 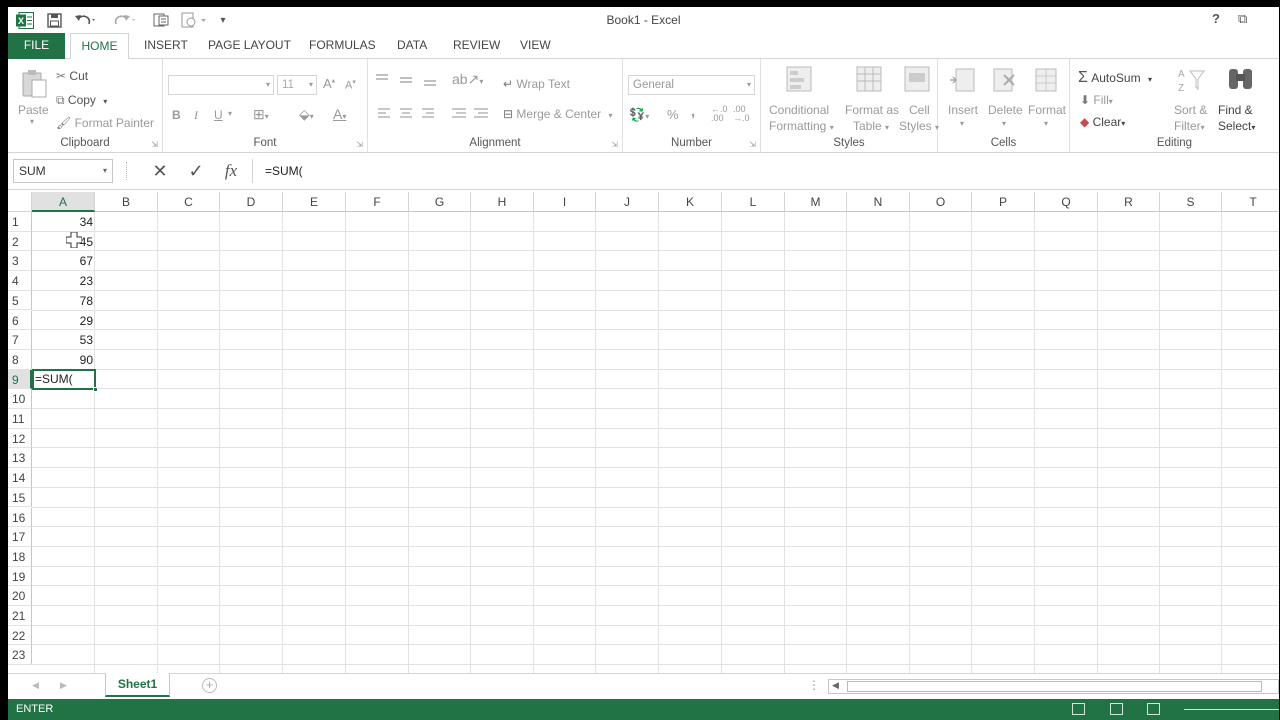 What do you see at coordinates (691, 85) in the screenshot?
I see `number-format-combo: General ▾` at bounding box center [691, 85].